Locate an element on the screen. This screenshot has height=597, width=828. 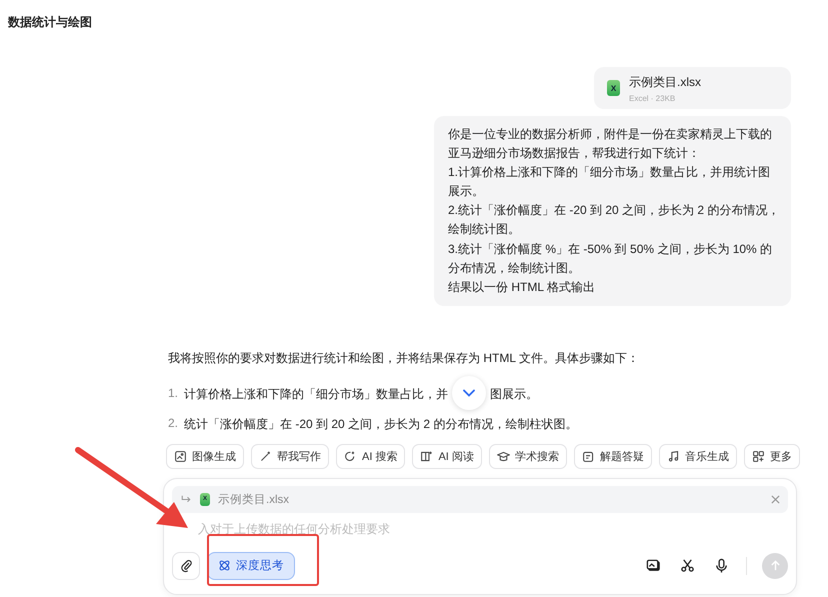
attachment-name: 示例类目.xlsx is located at coordinates (253, 499).